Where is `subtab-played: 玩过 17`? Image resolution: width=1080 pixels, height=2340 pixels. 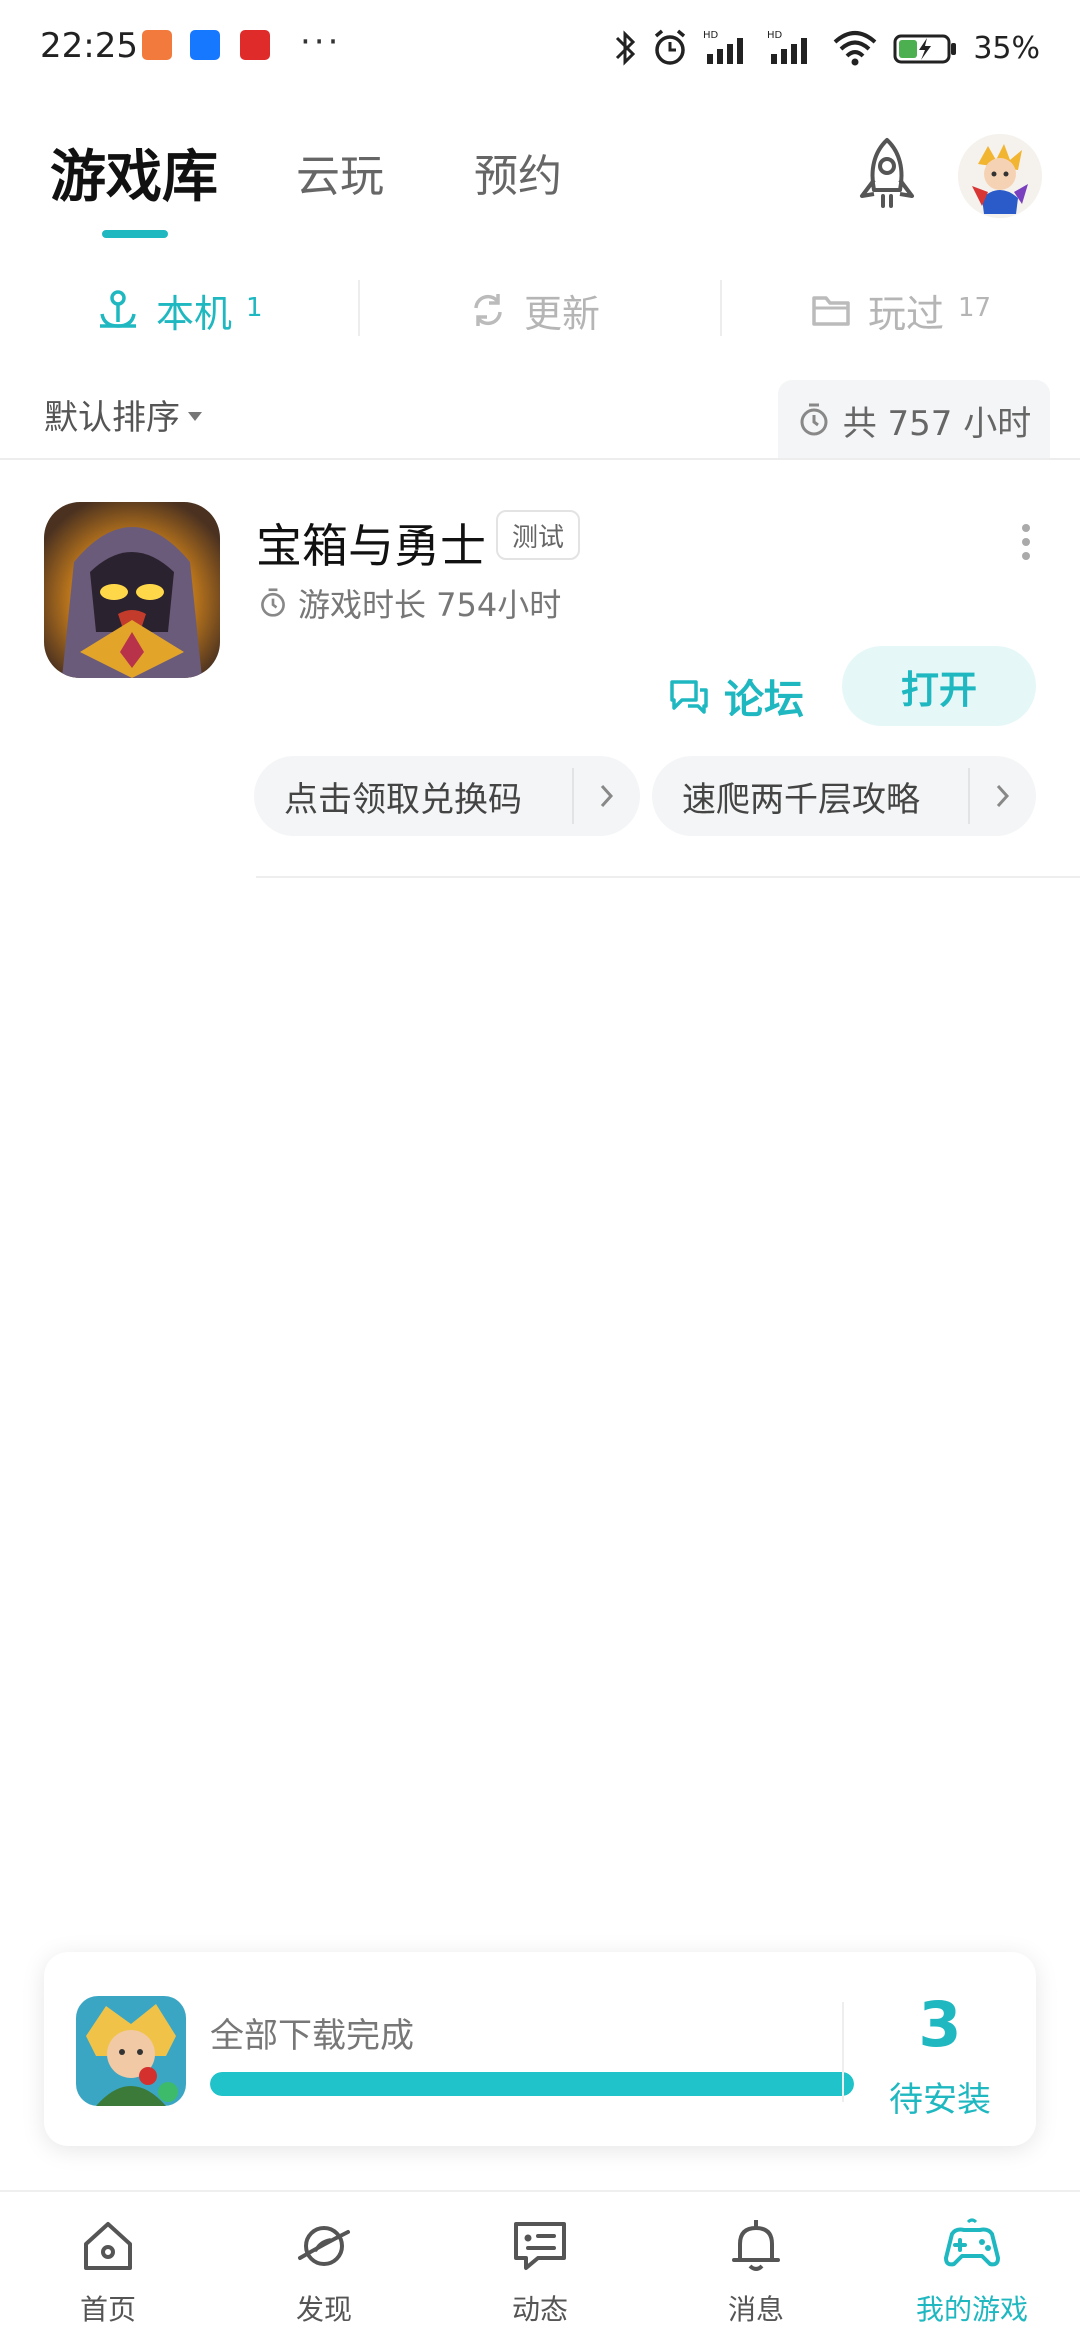 subtab-played: 玩过 17 is located at coordinates (900, 310).